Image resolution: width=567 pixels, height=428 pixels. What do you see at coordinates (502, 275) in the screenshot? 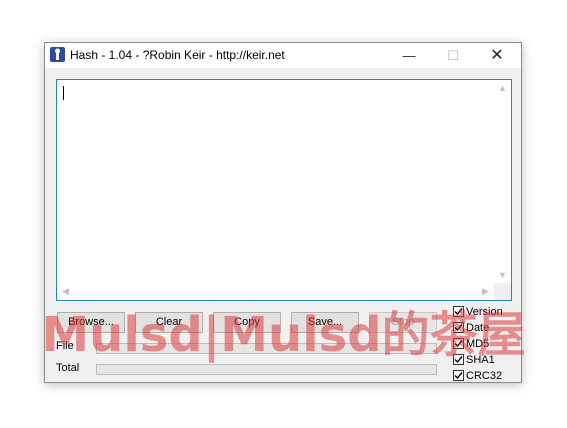
I see `scroll-down-icon: ▼` at bounding box center [502, 275].